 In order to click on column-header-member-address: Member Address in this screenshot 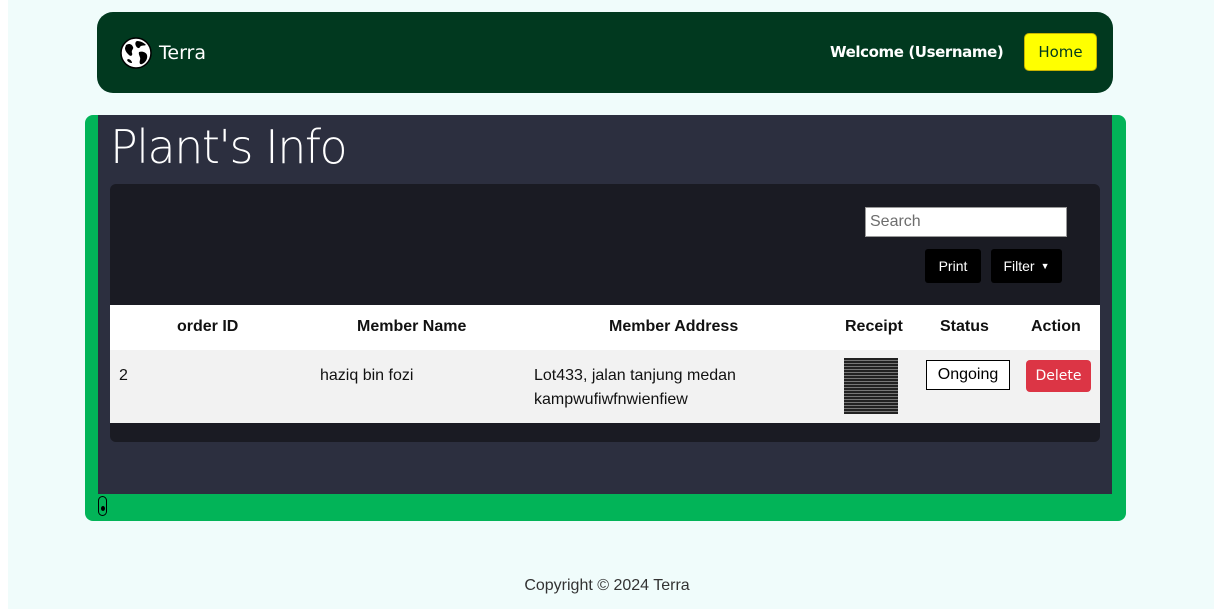, I will do `click(673, 327)`.